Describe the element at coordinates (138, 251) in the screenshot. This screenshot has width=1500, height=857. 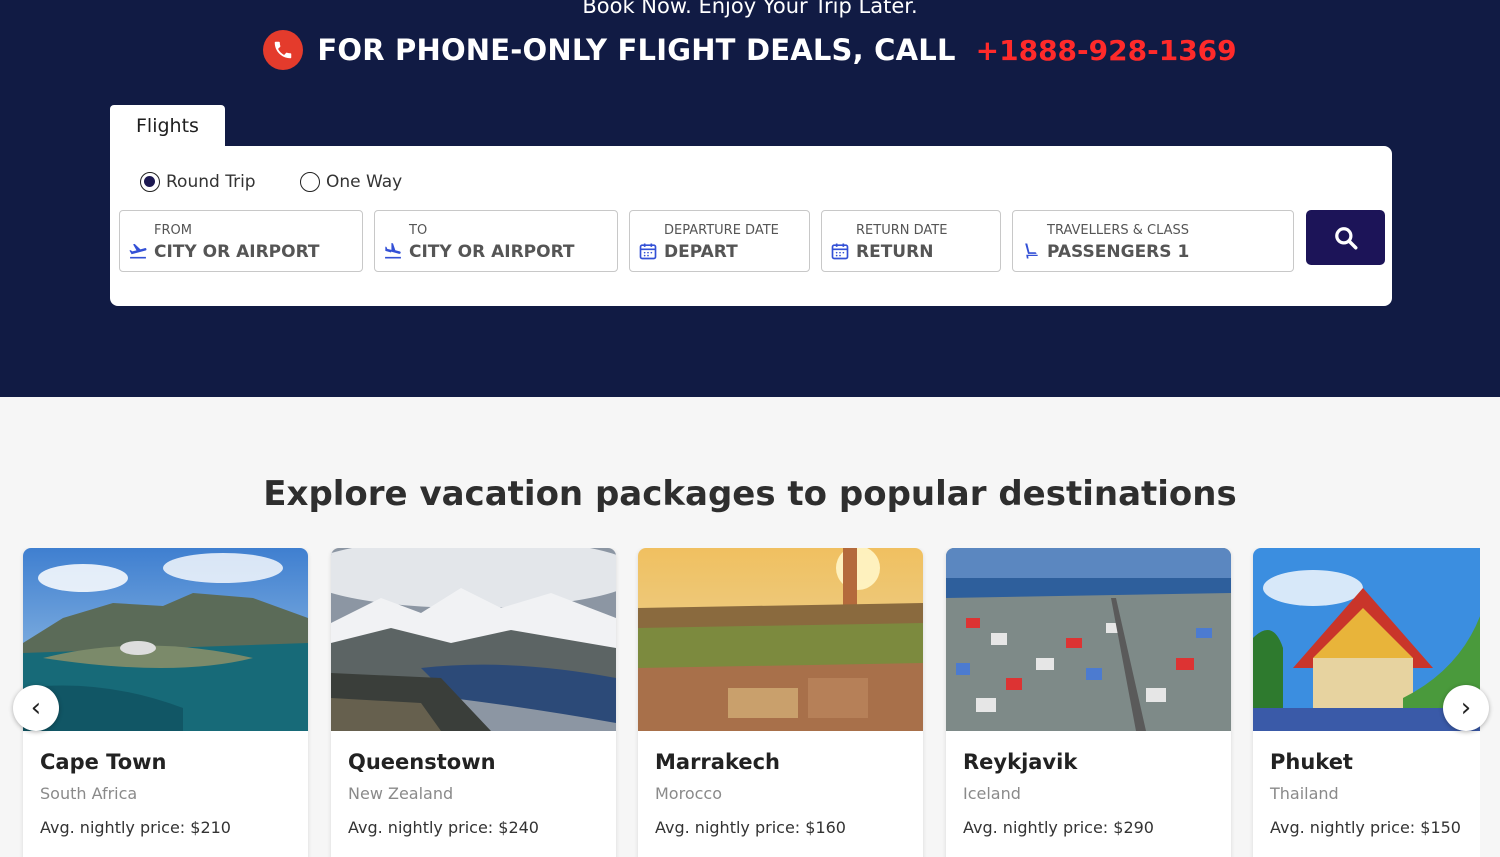
I see `plane-takeoff-icon` at that location.